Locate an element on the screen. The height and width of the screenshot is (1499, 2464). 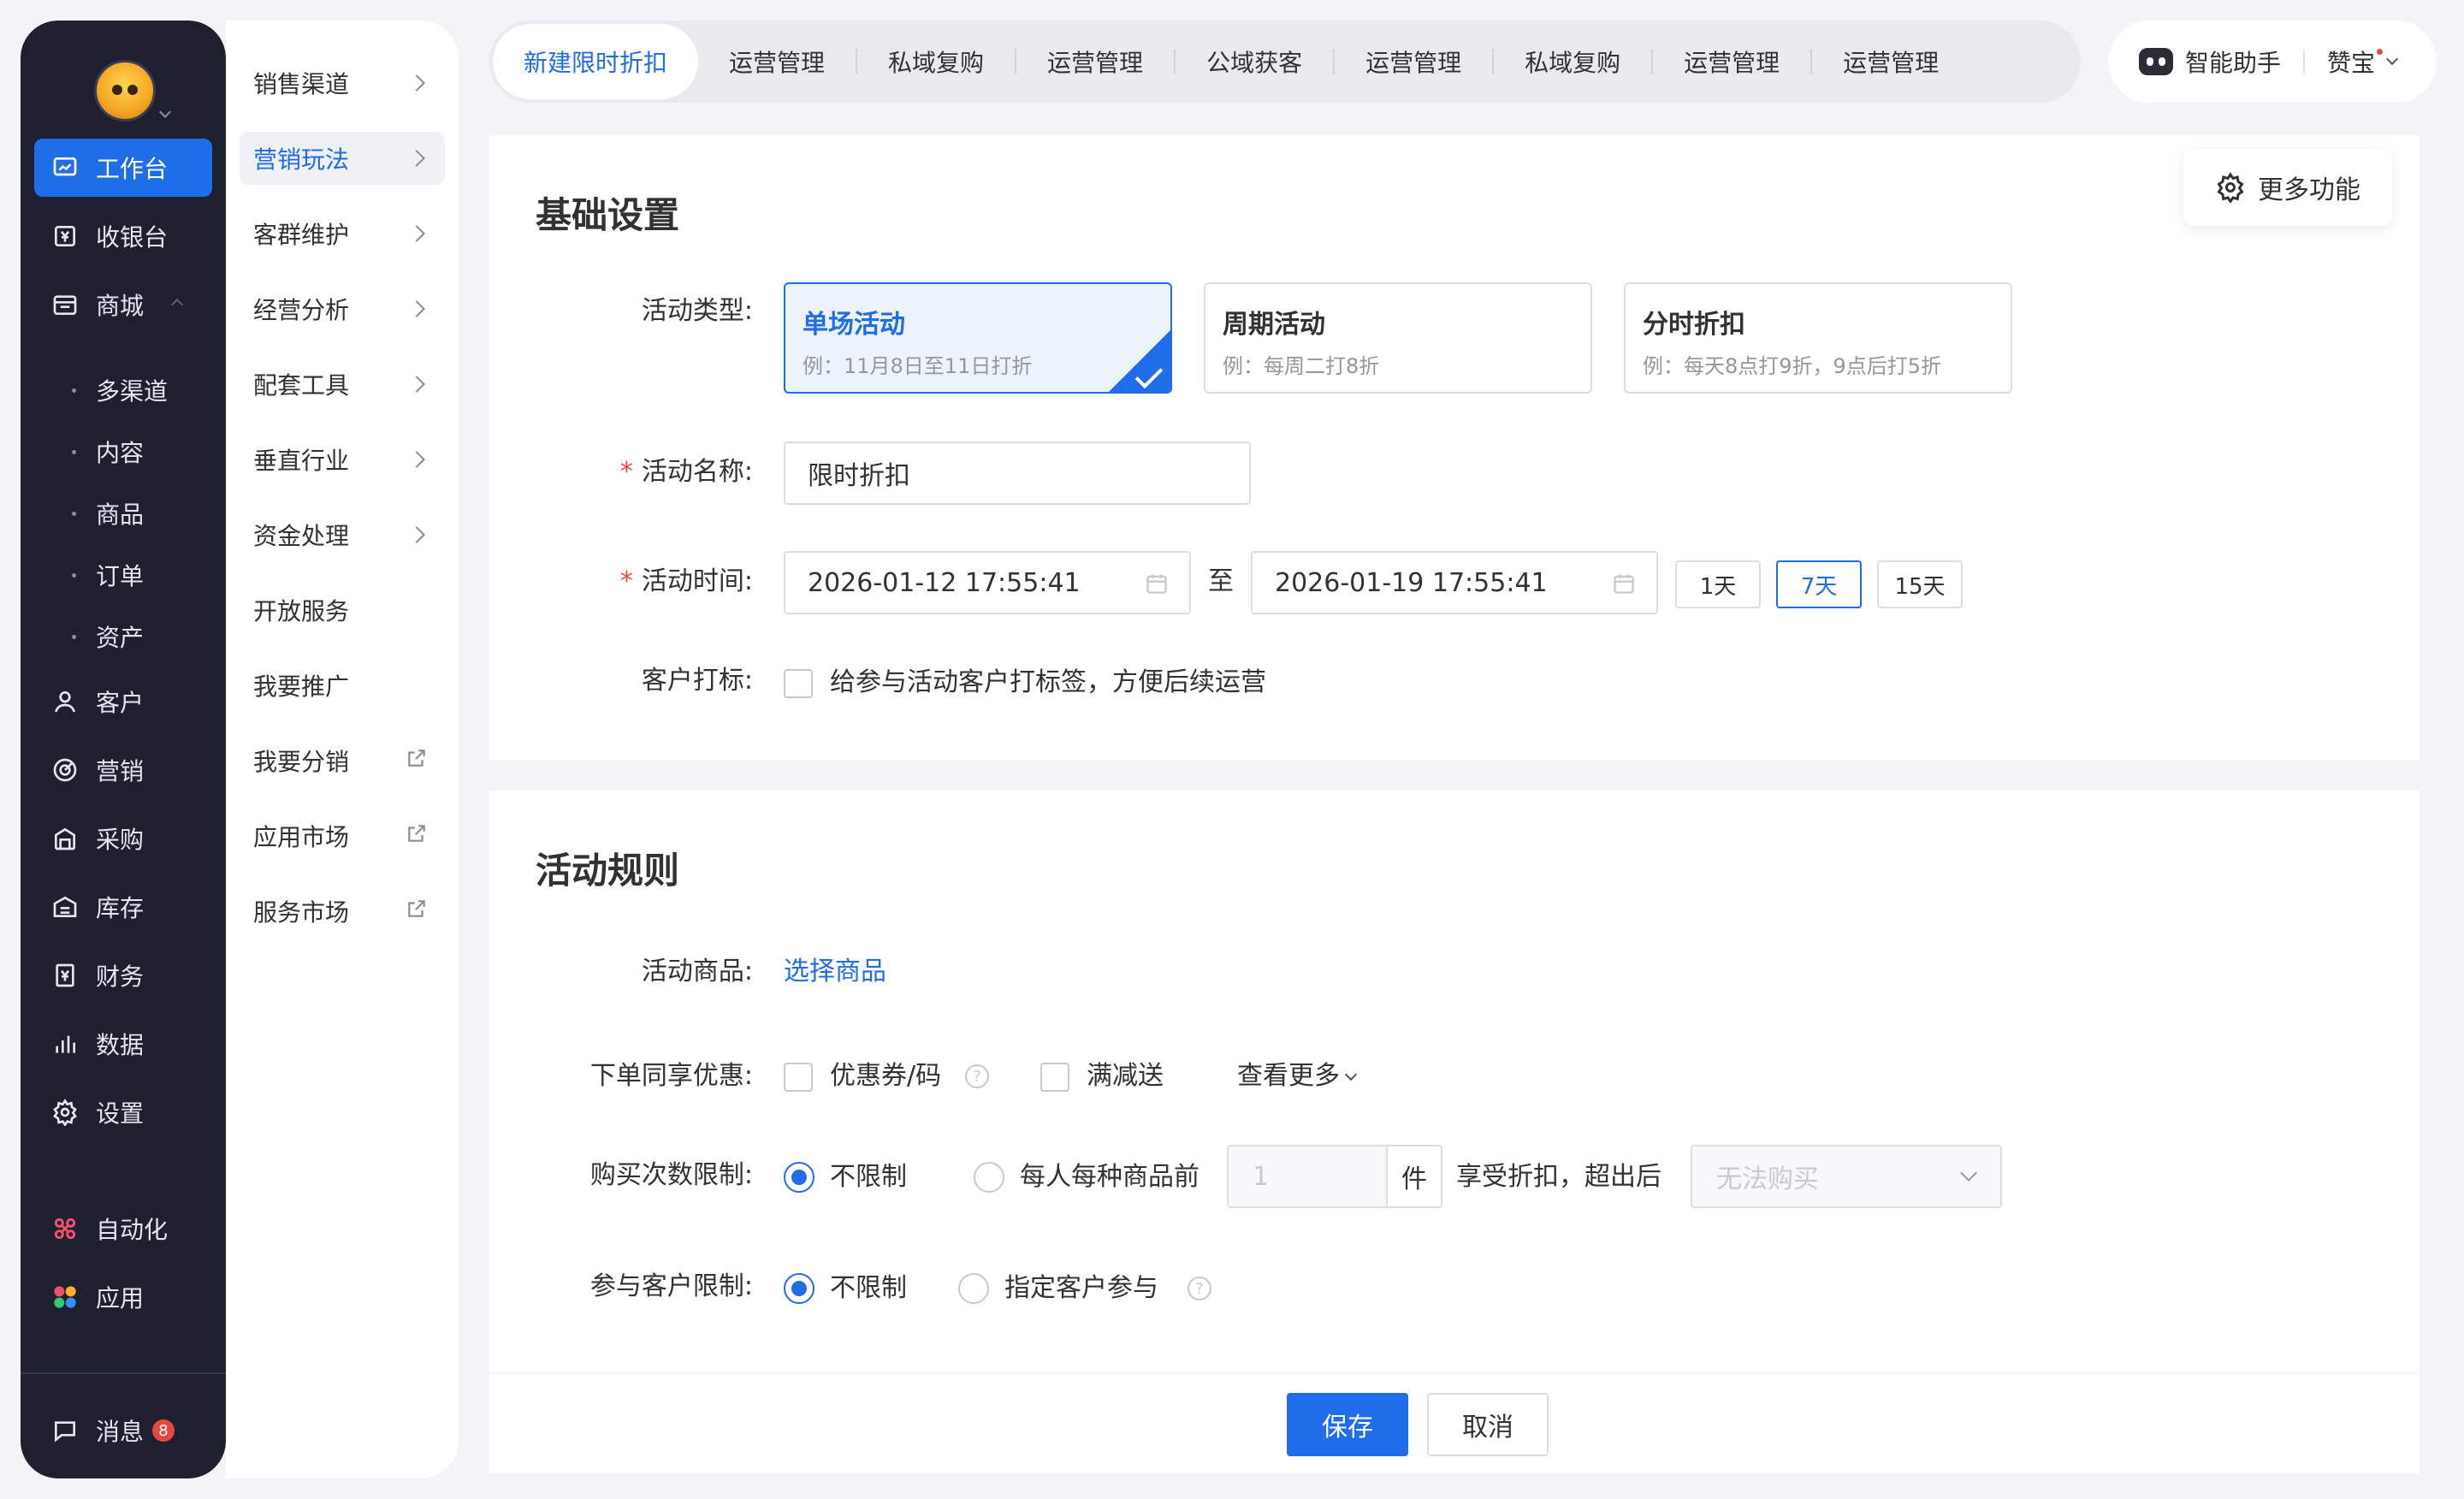
avatar is located at coordinates (125, 90).